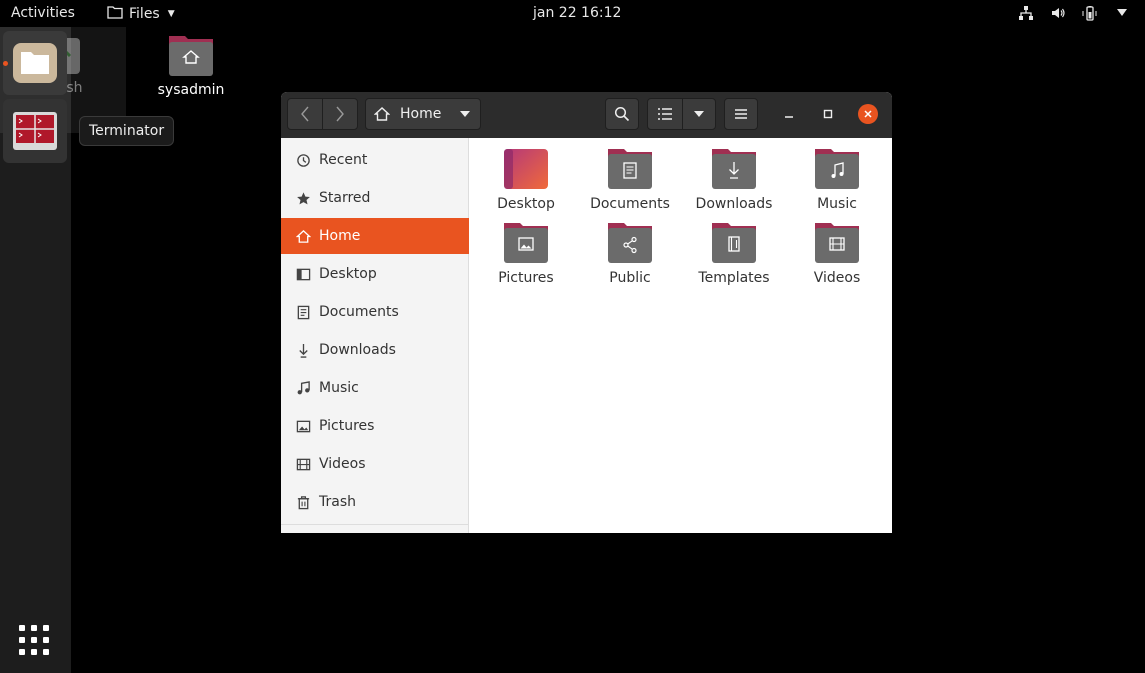 The image size is (1145, 673). I want to click on folder-item-public: Public, so click(630, 254).